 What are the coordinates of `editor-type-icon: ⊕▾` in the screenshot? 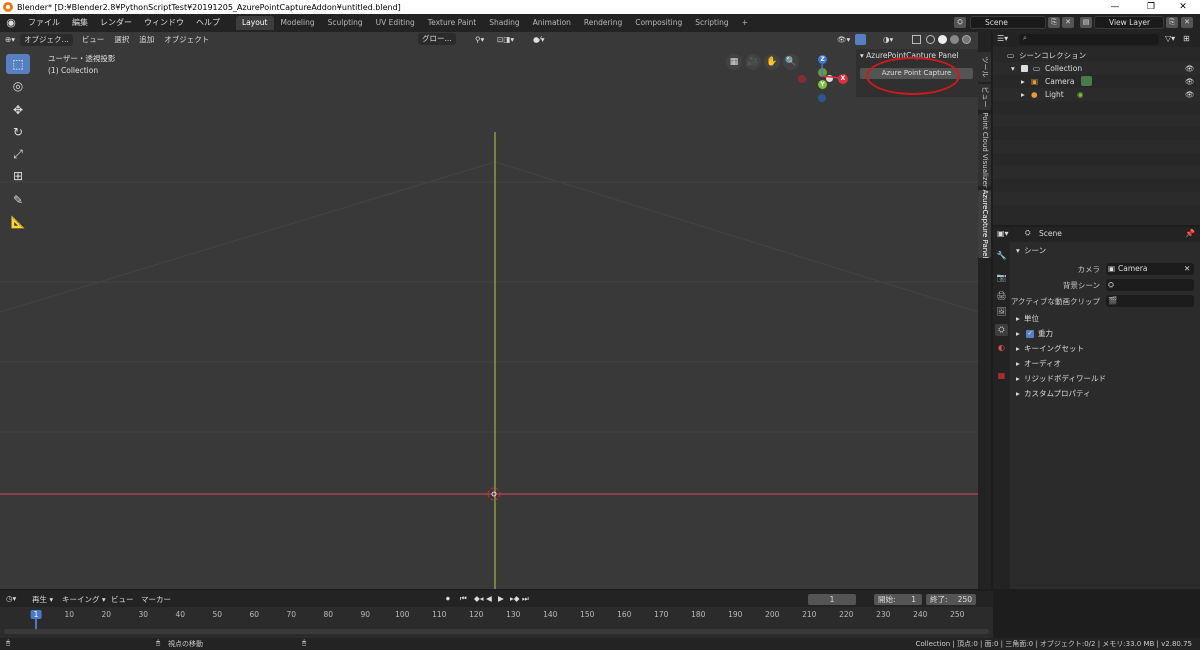 It's located at (10, 39).